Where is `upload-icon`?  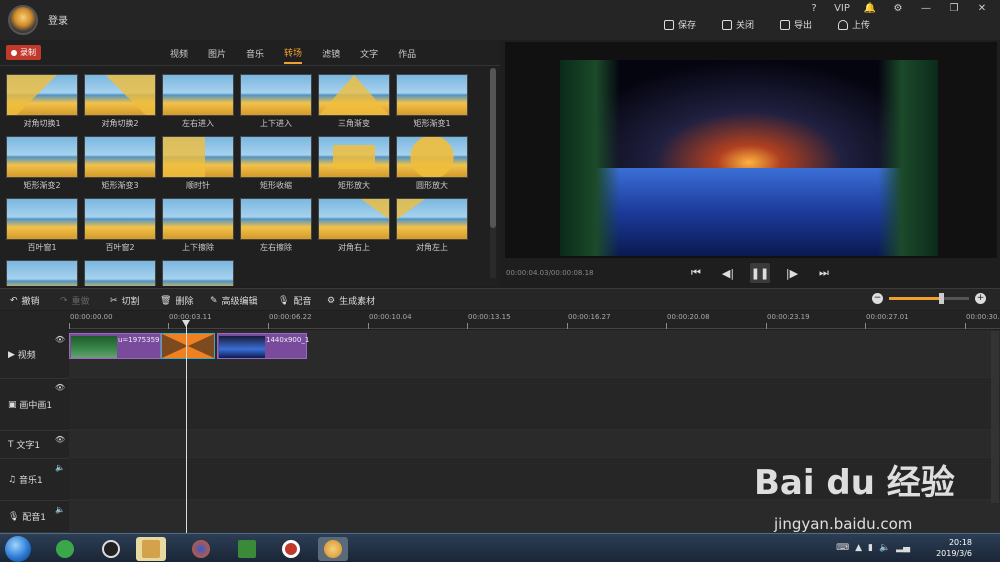 upload-icon is located at coordinates (842, 24).